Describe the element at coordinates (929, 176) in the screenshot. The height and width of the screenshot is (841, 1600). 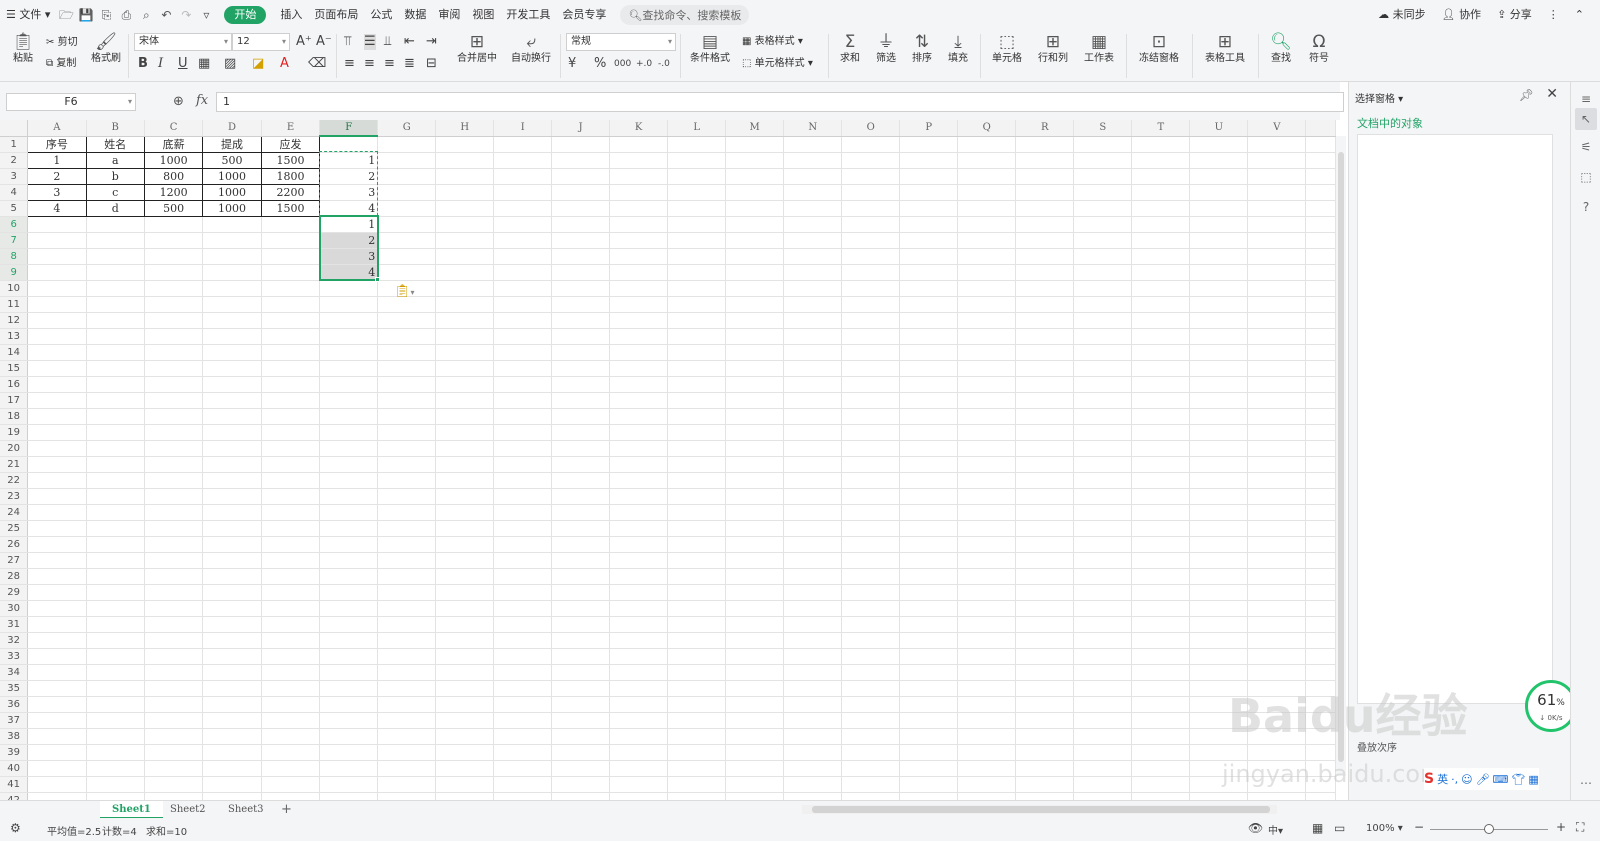
I see `cell-P3` at that location.